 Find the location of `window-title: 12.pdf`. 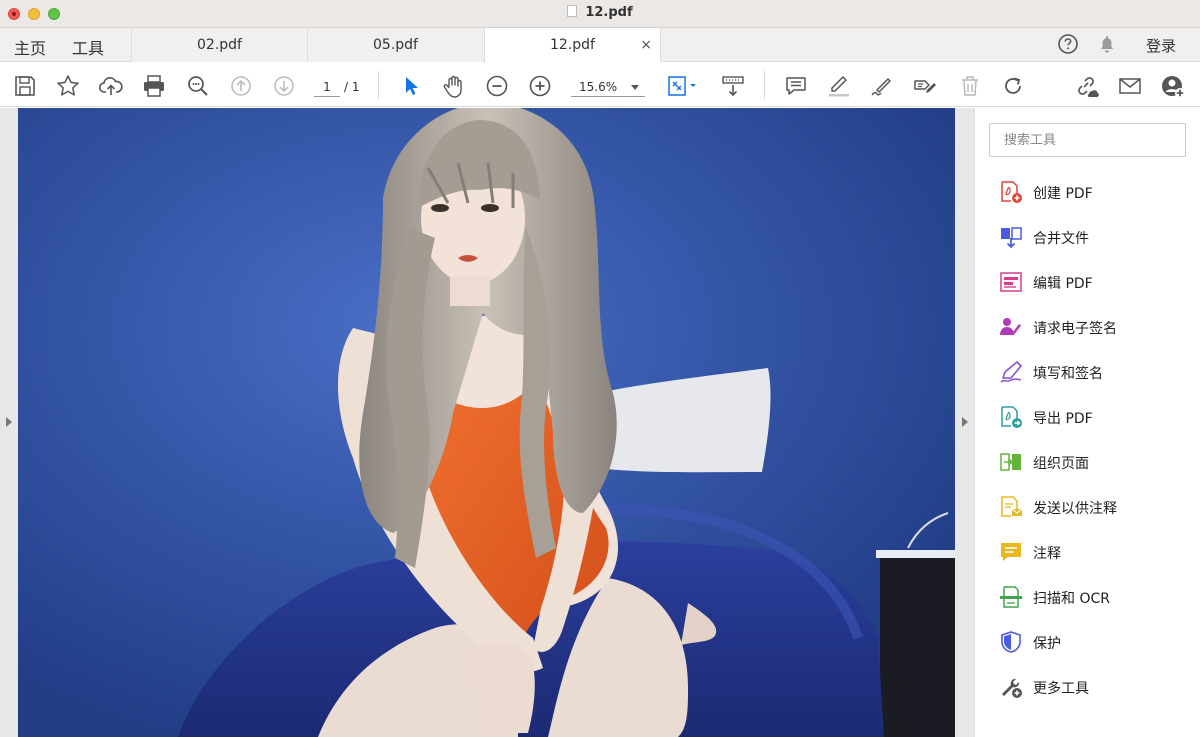

window-title: 12.pdf is located at coordinates (600, 12).